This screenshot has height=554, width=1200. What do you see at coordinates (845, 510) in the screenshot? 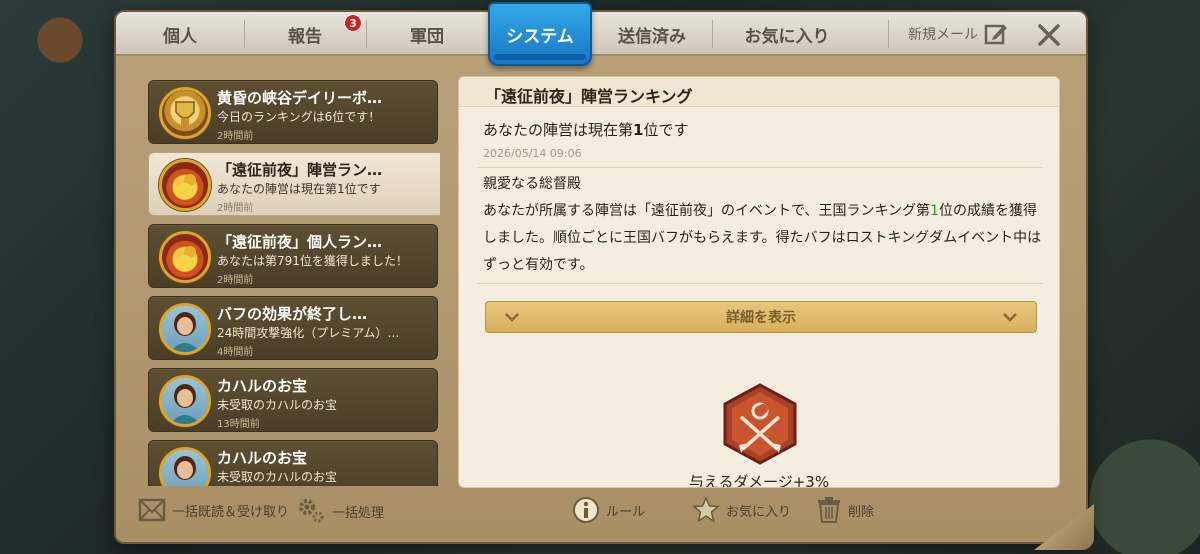
I see `delete-button: 削除` at bounding box center [845, 510].